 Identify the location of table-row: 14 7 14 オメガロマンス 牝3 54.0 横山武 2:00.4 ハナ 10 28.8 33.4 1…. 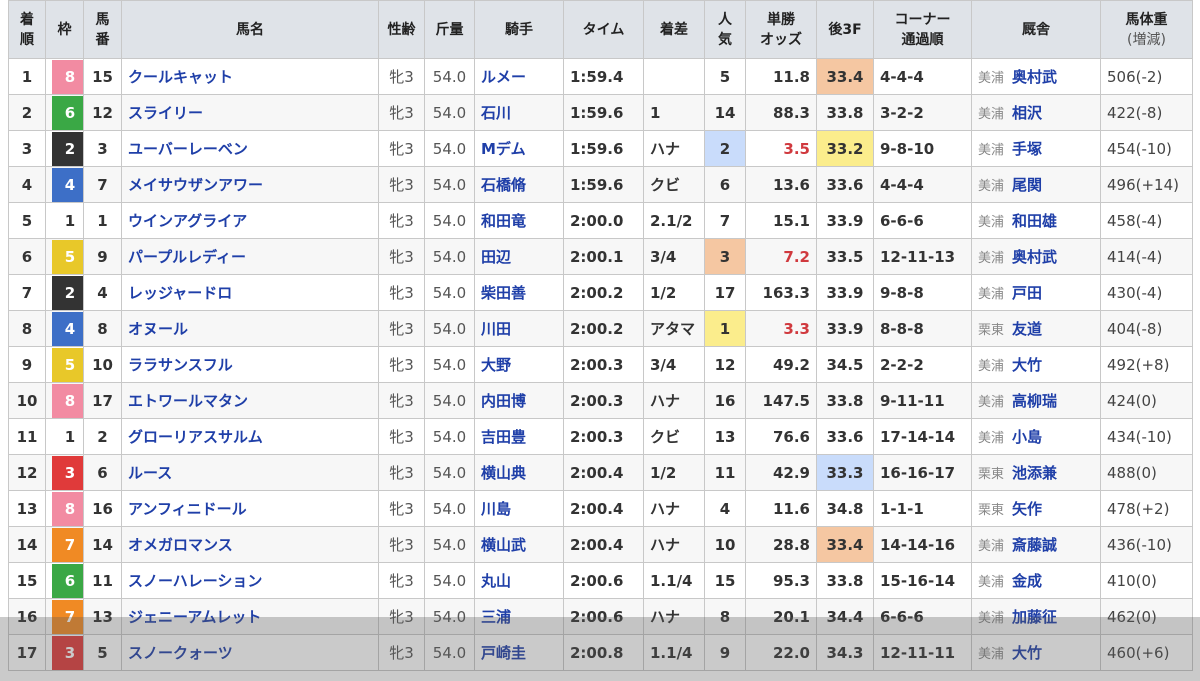
(600, 544).